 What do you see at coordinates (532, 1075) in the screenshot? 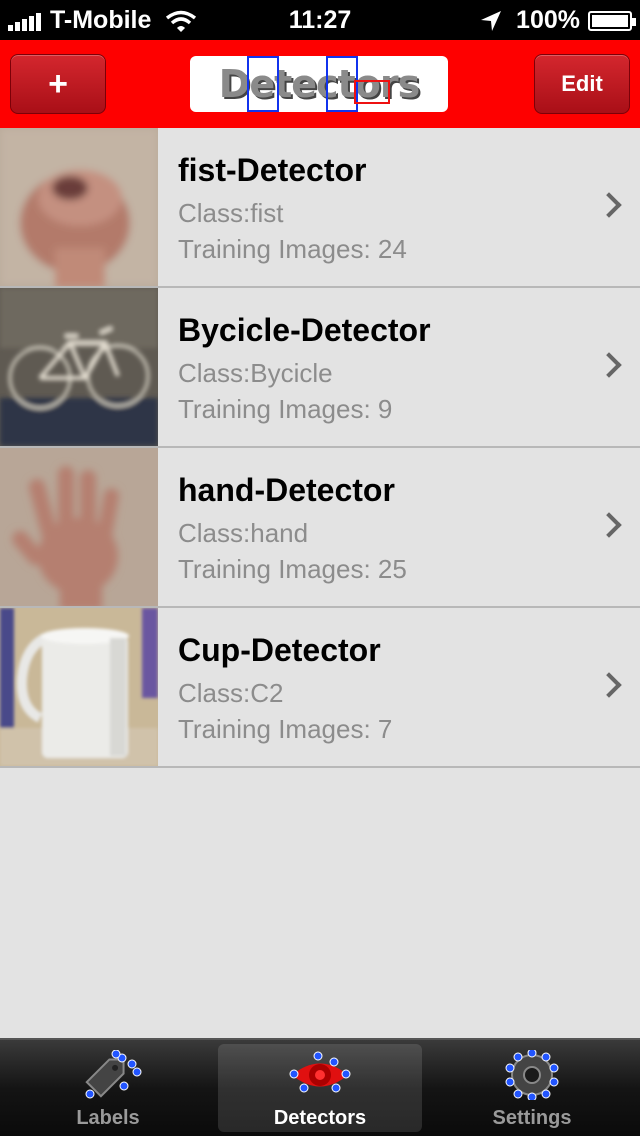
I see `gear-icon` at bounding box center [532, 1075].